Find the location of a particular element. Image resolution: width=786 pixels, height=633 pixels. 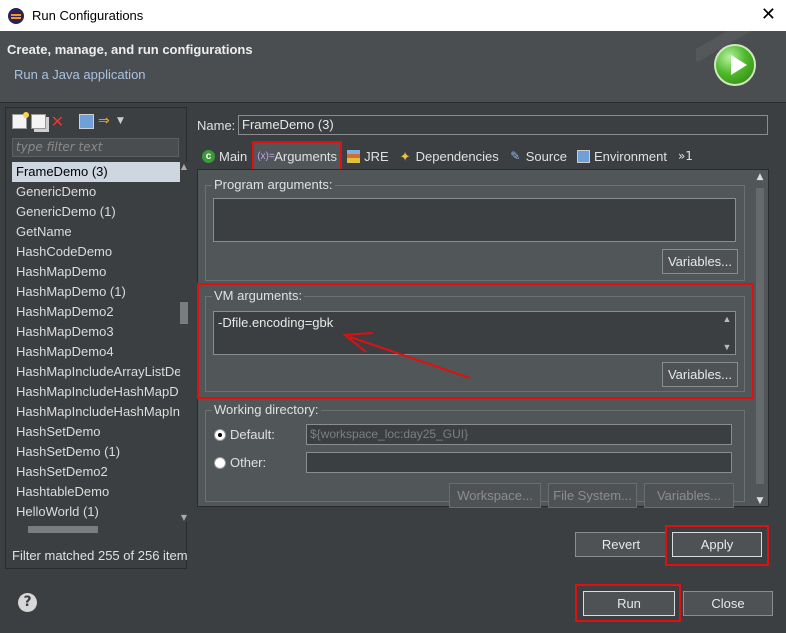

help-icon: ? is located at coordinates (27, 602).